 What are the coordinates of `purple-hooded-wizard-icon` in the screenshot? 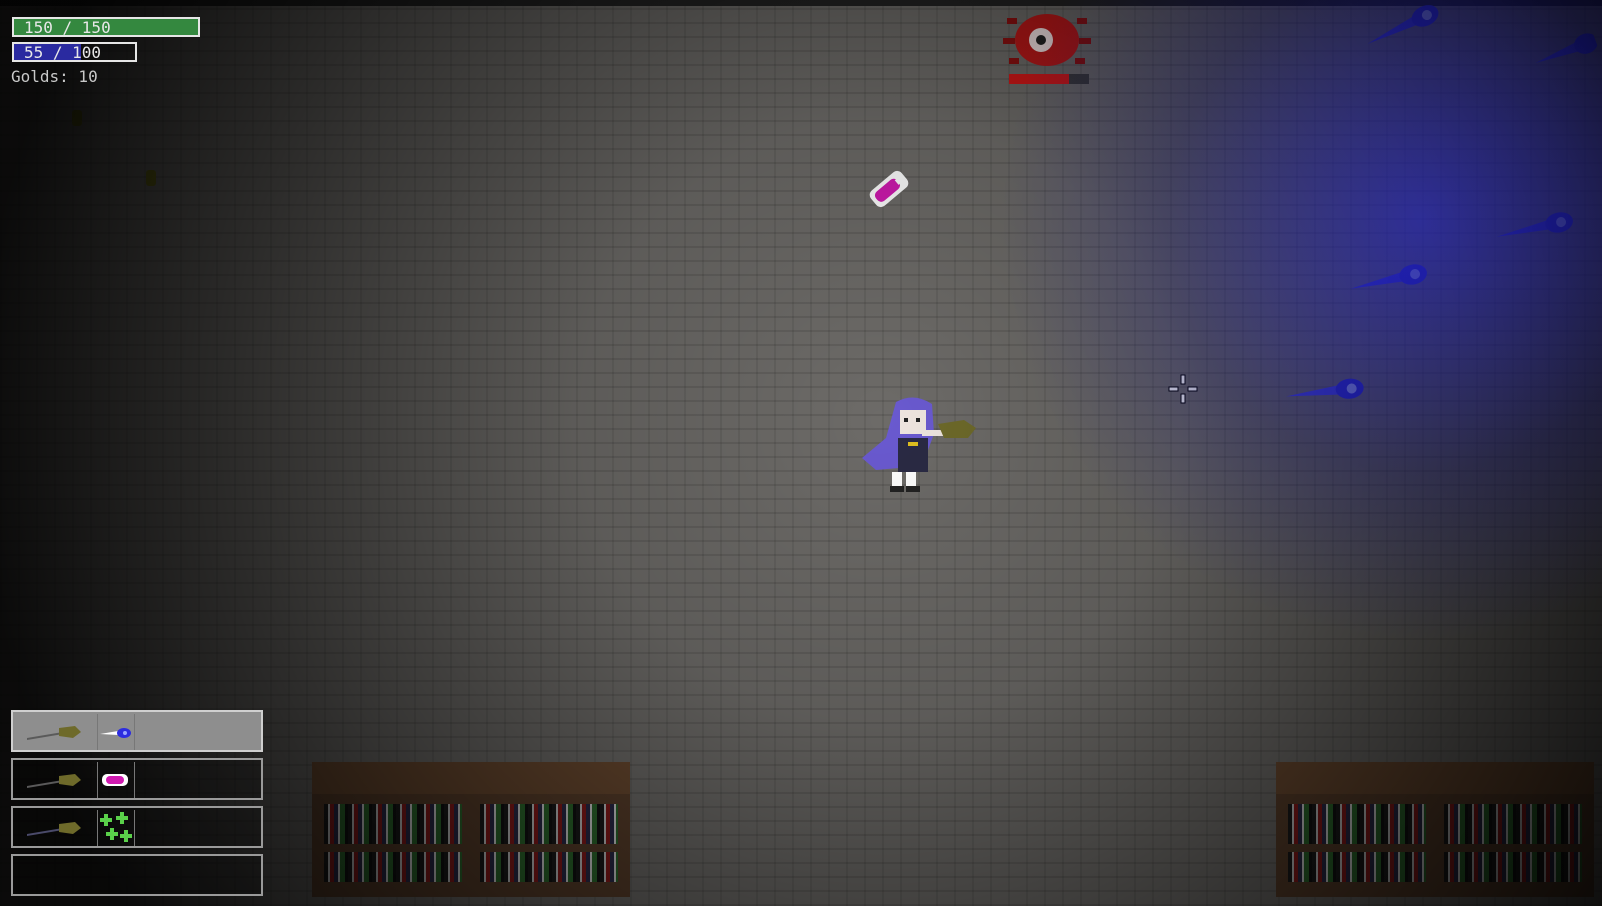 It's located at (917, 450).